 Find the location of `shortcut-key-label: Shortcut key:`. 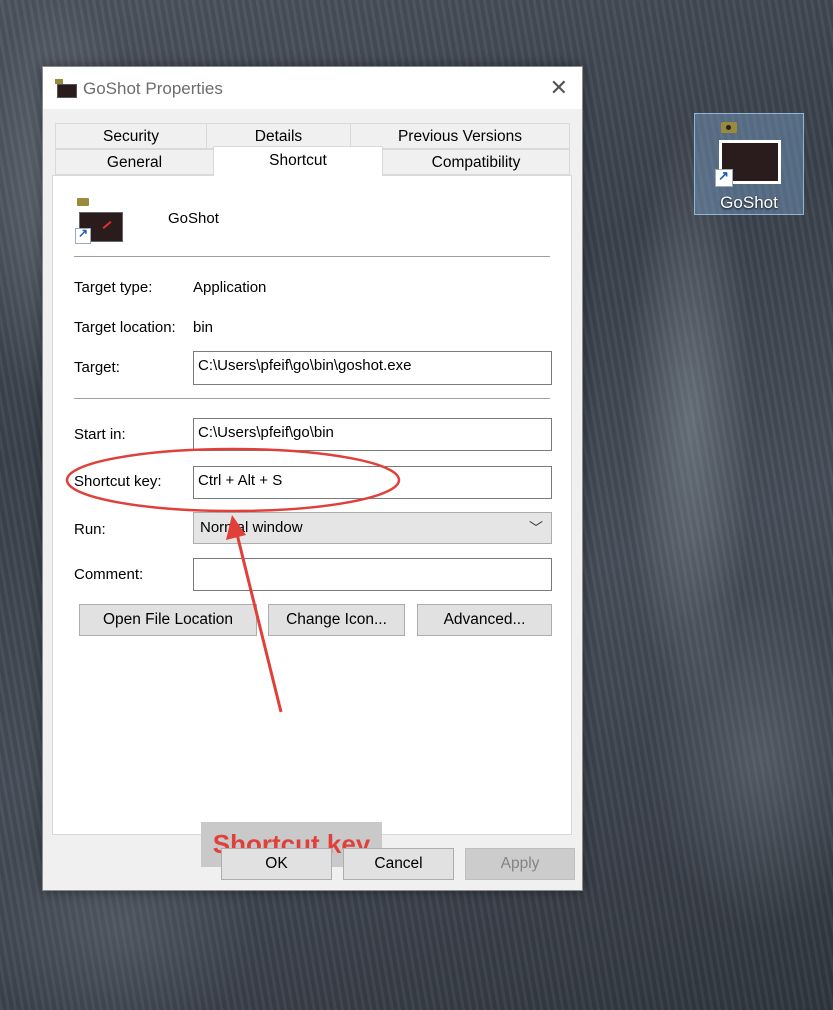

shortcut-key-label: Shortcut key: is located at coordinates (118, 481).